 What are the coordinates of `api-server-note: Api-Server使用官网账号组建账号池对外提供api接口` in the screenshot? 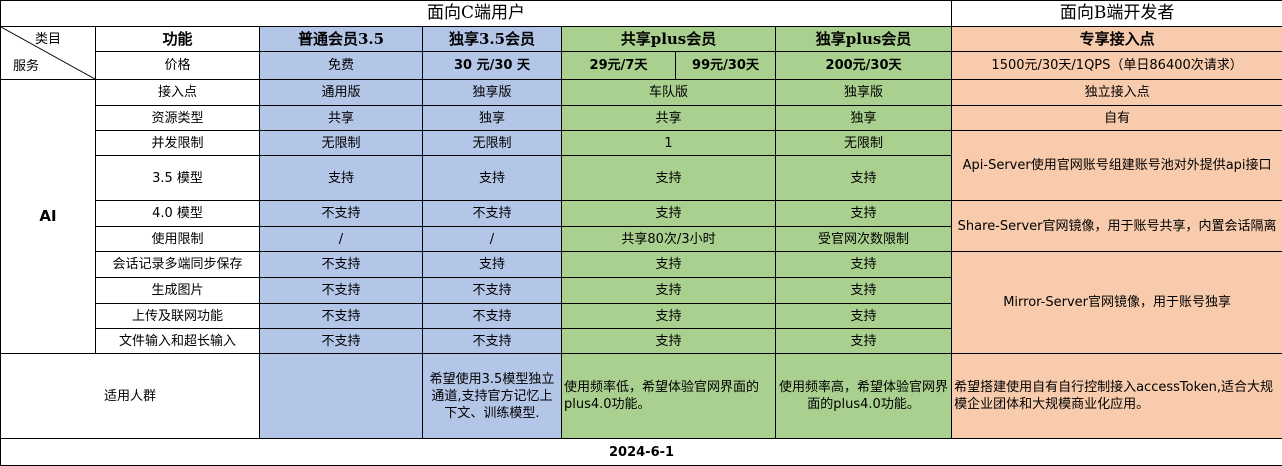 It's located at (1117, 166).